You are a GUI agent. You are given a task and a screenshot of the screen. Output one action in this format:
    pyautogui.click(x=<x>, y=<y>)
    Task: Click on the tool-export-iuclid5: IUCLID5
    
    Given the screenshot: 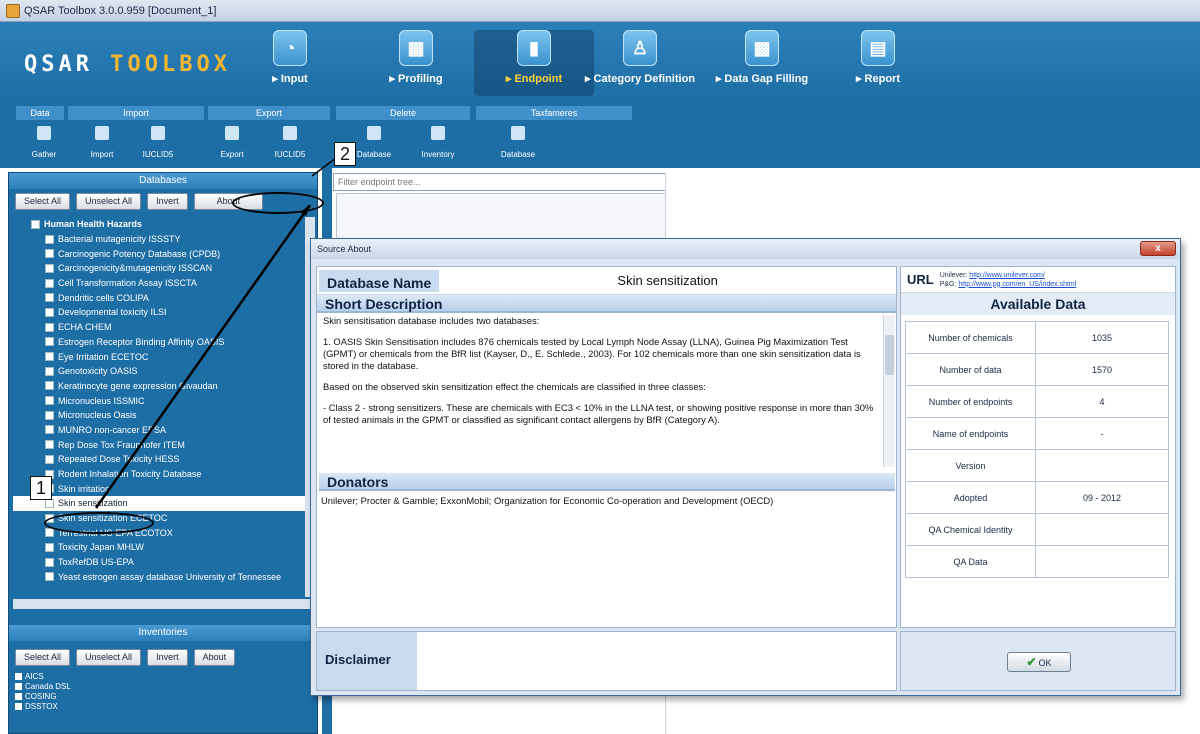 What is the action you would take?
    pyautogui.click(x=290, y=144)
    